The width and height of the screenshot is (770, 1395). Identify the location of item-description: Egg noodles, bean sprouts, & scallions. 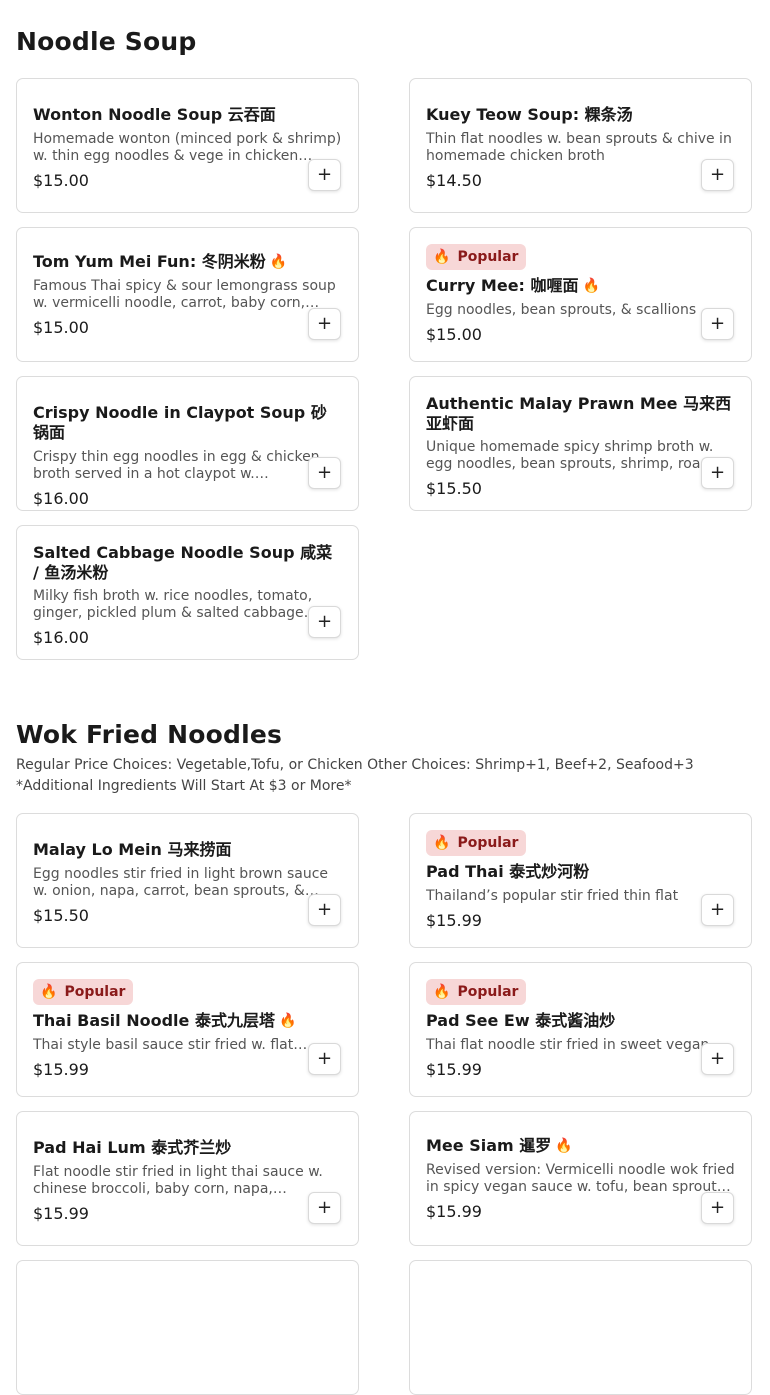
(561, 310).